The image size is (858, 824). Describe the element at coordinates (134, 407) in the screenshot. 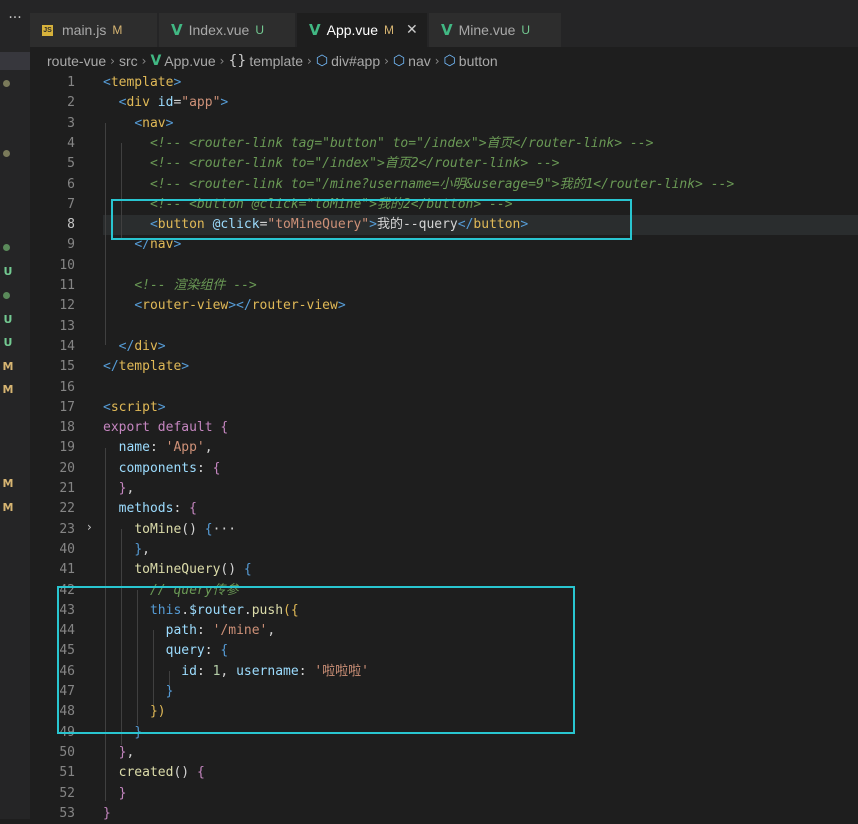

I see `code-token: script` at that location.